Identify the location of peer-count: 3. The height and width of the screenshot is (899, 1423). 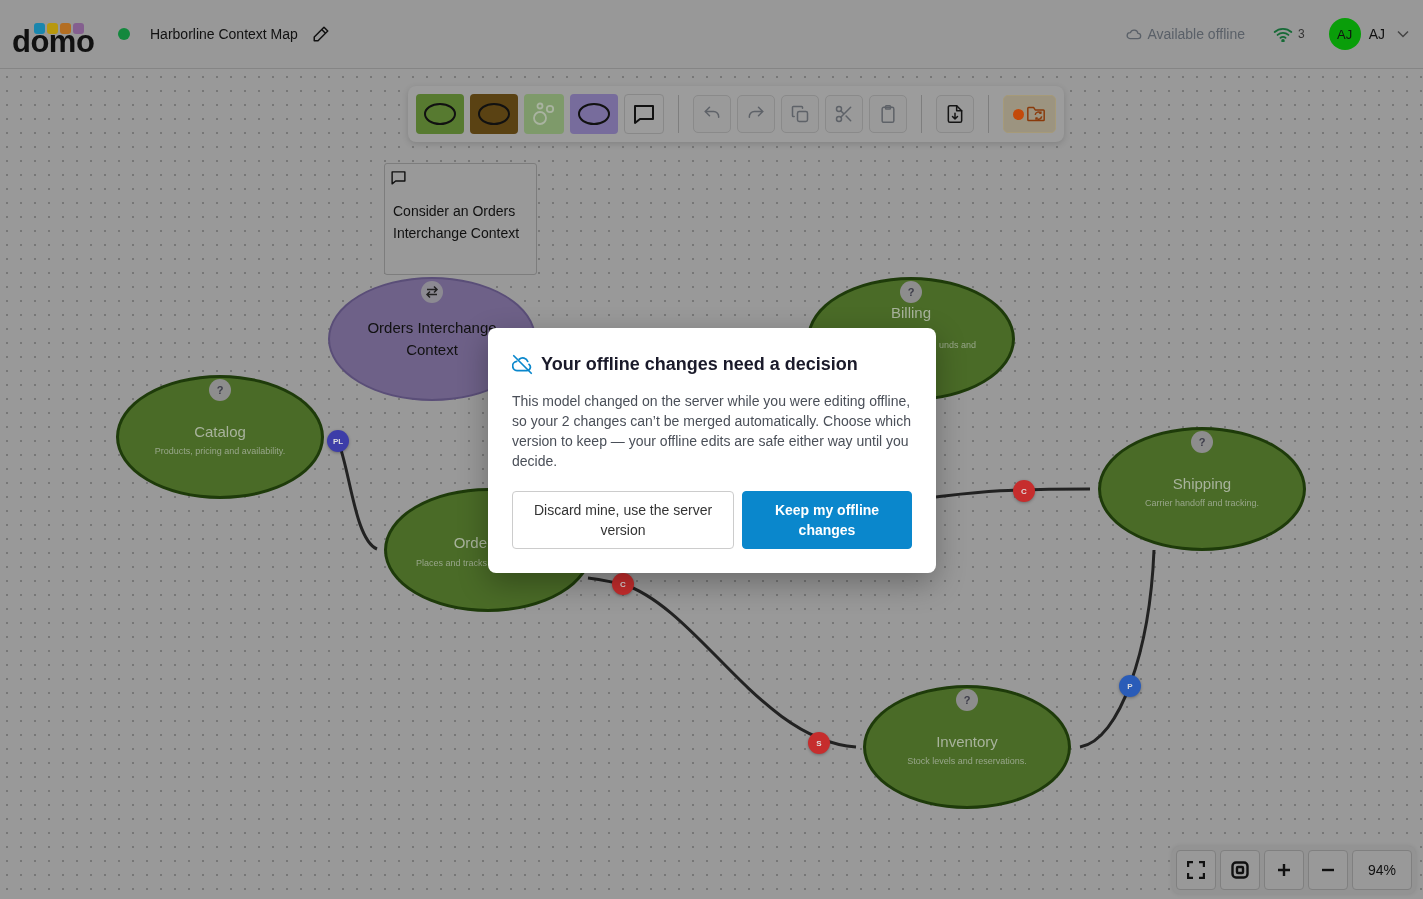
(1301, 34).